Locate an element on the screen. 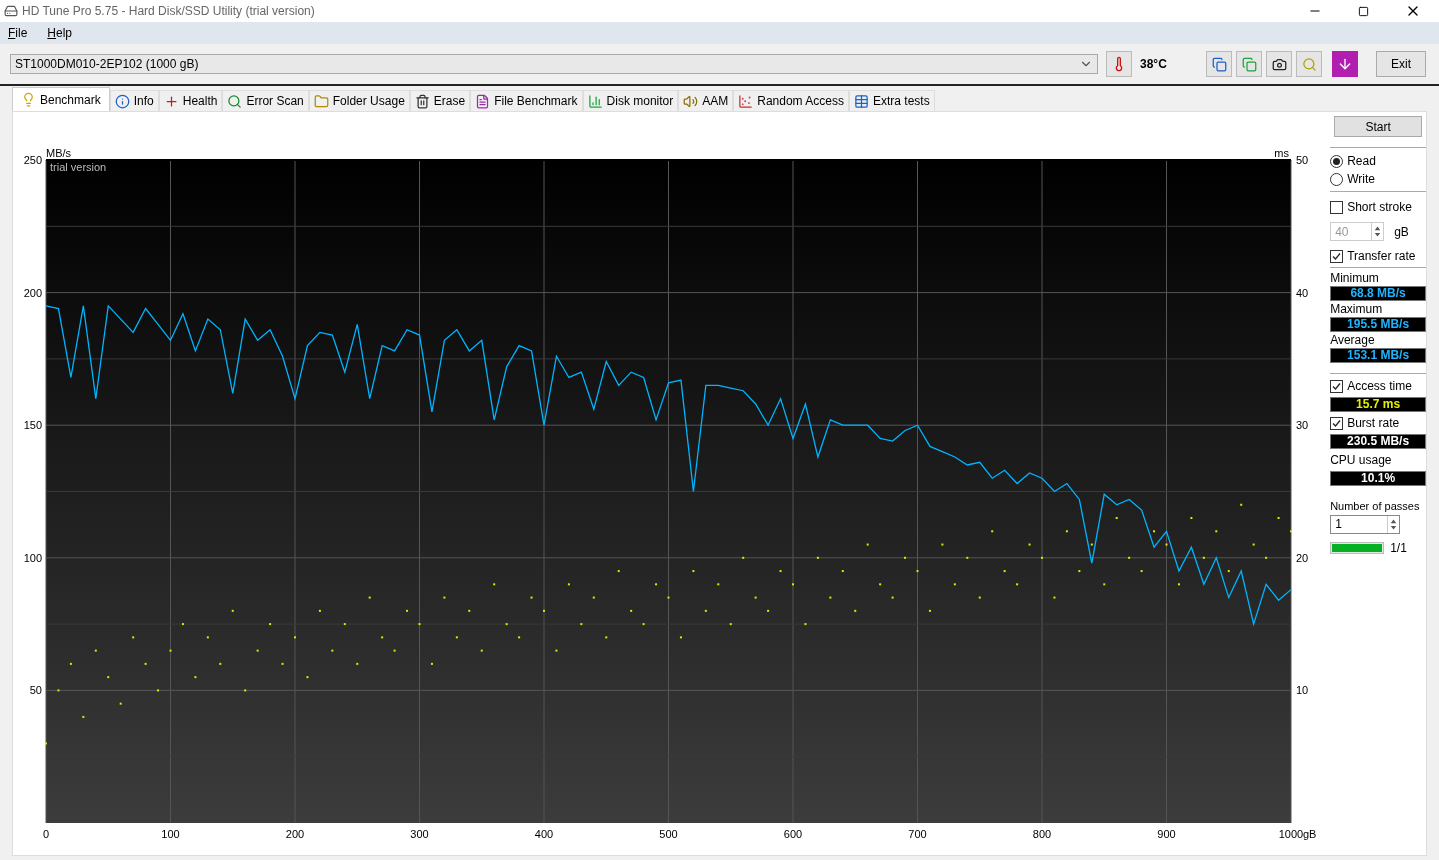 Image resolution: width=1439 pixels, height=860 pixels. x-tick-label: 400 is located at coordinates (544, 834).